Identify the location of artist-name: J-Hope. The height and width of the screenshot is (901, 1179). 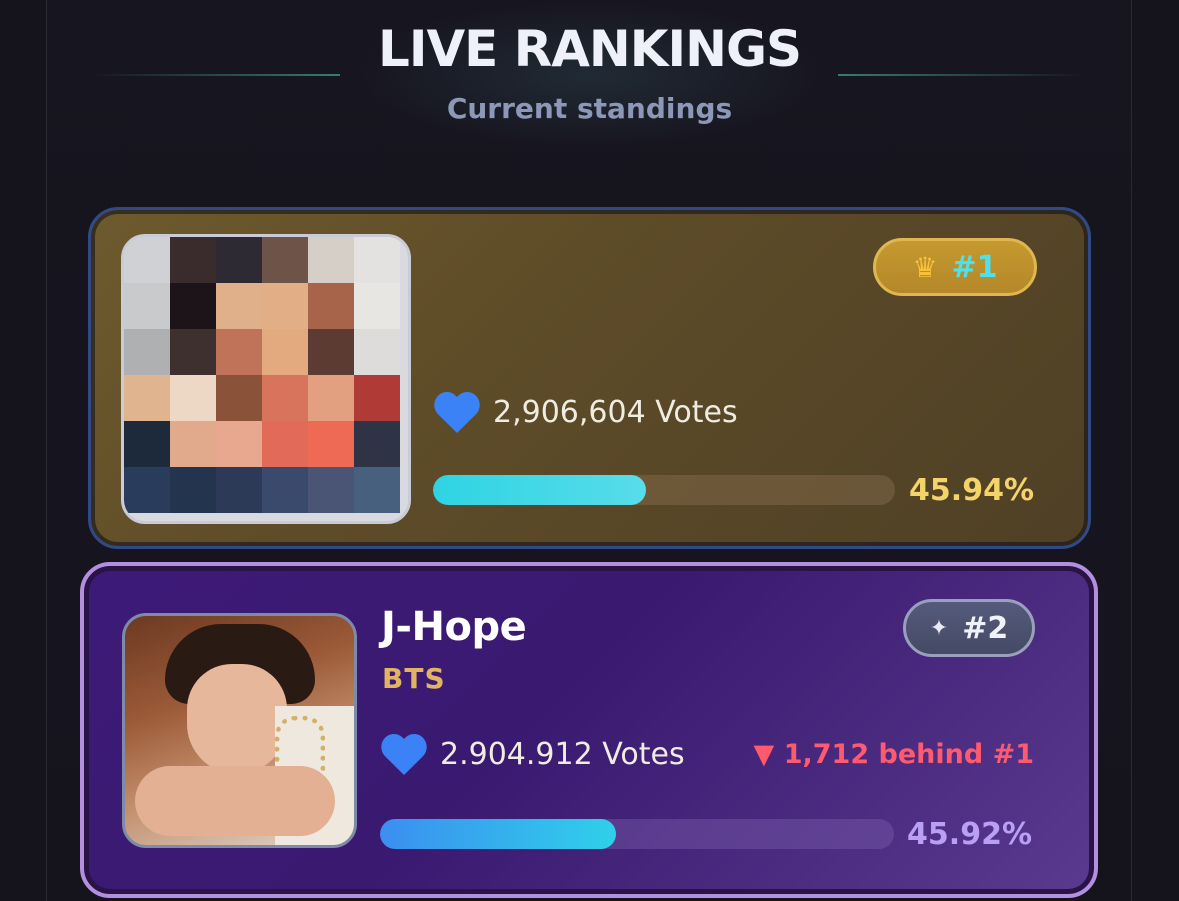
(454, 627).